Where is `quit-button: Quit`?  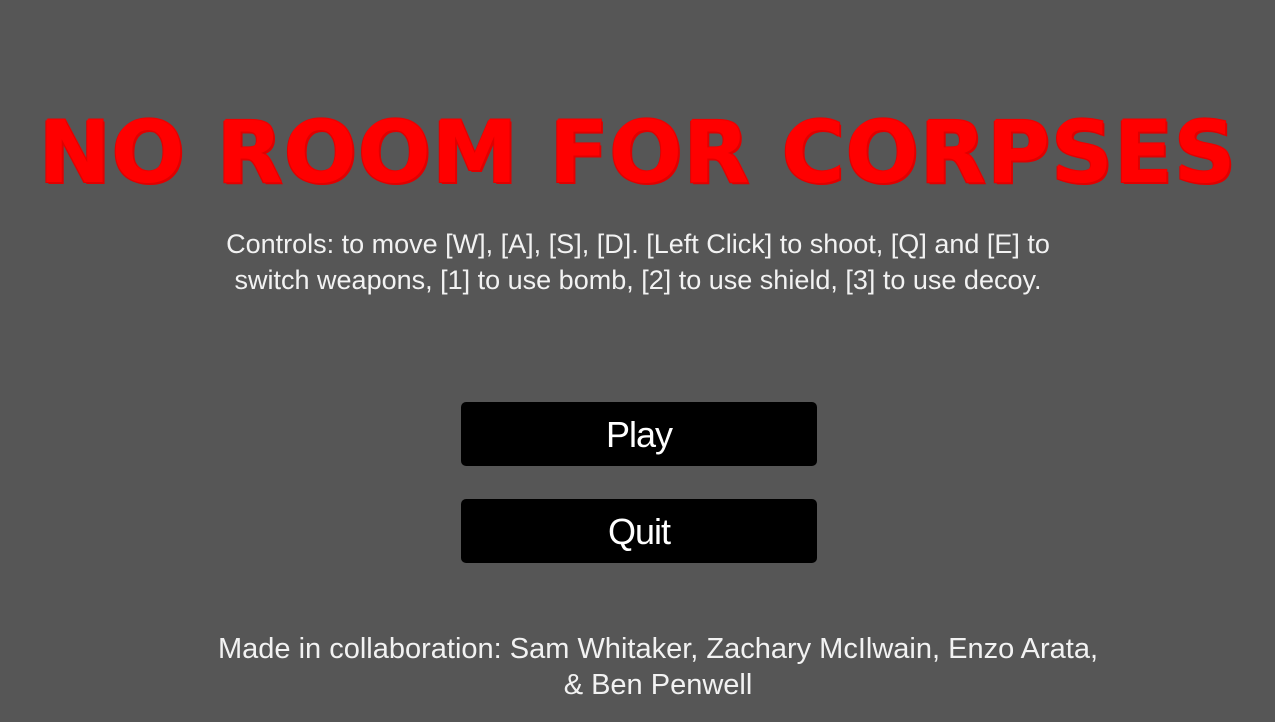 quit-button: Quit is located at coordinates (639, 531).